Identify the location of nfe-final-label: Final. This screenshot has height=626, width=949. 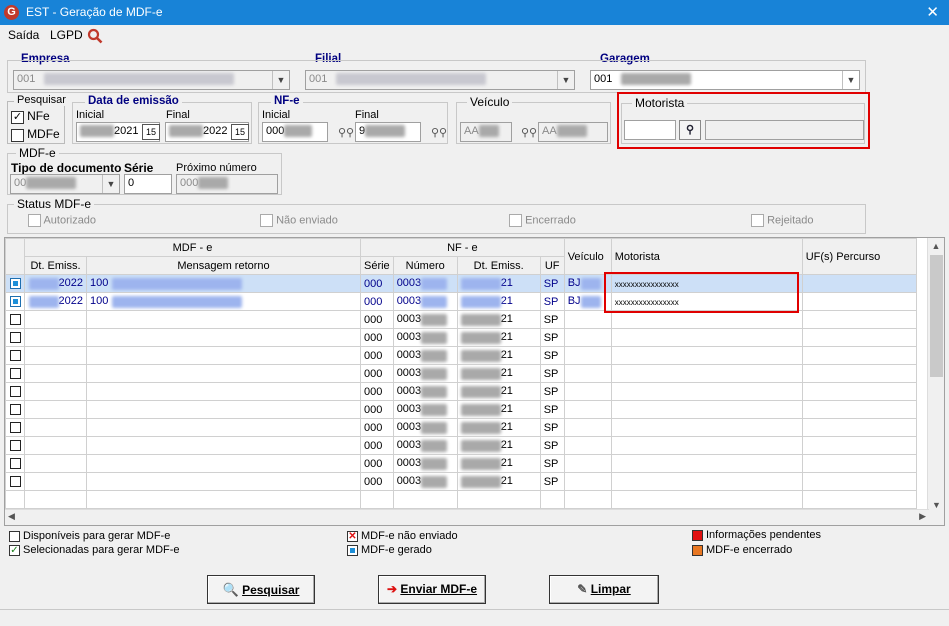
(367, 115).